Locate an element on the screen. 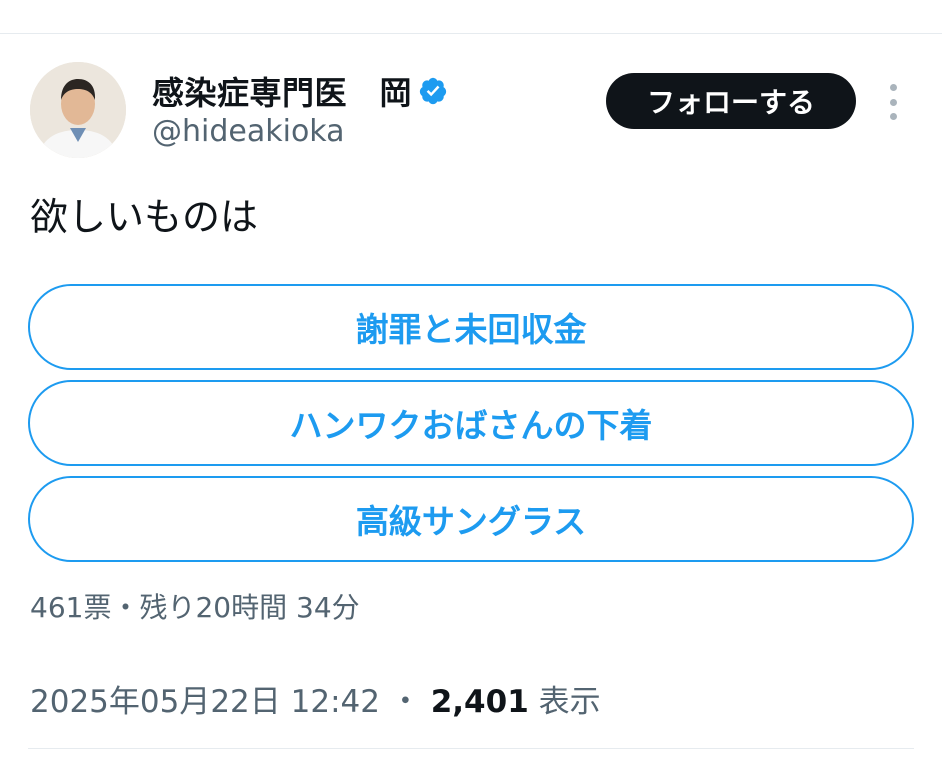 This screenshot has height=783, width=942. tweet-meta: 2025年05月22日 12:42 ・ 2,401 表示 is located at coordinates (315, 698).